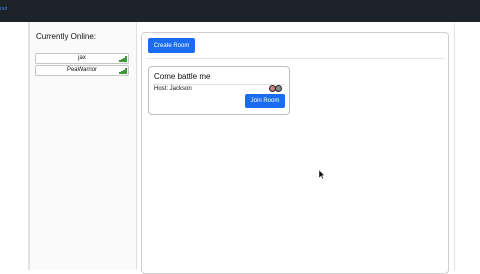 This screenshot has height=274, width=480. I want to click on online-user-item: PeaWarrior, so click(82, 70).